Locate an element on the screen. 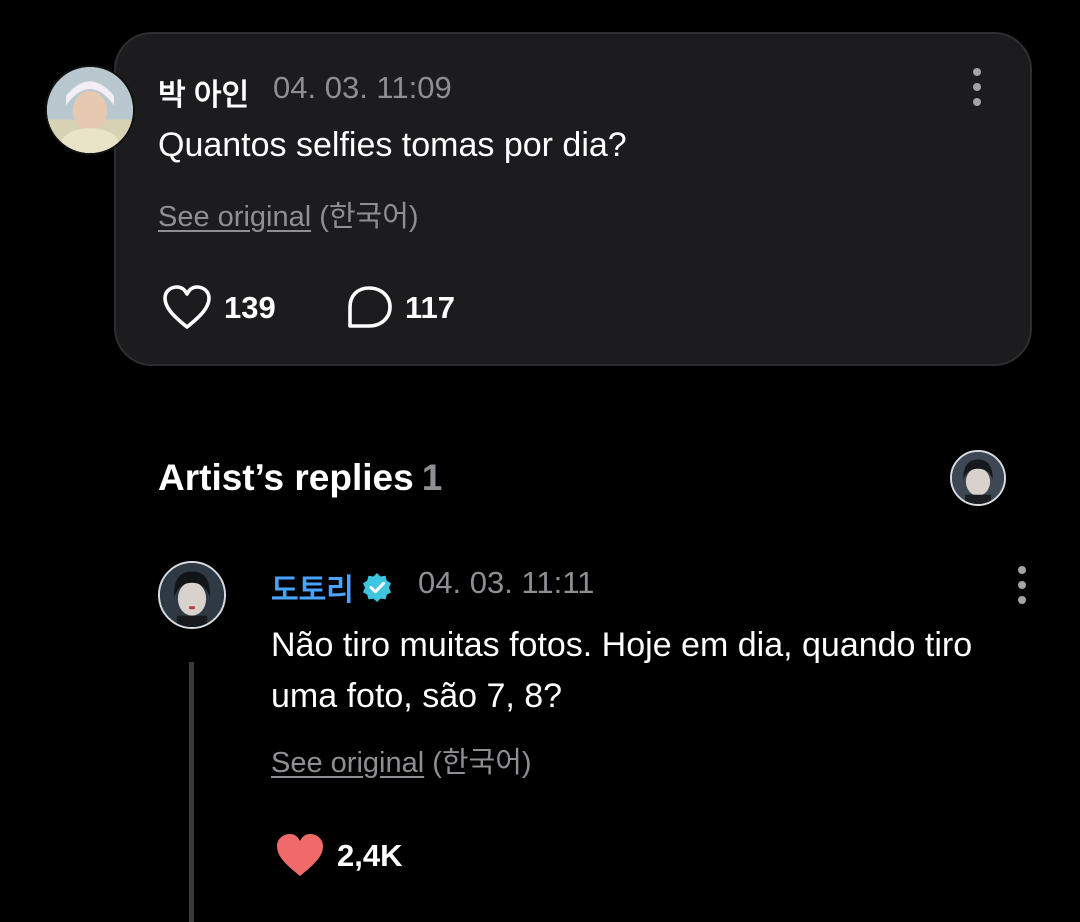 Image resolution: width=1080 pixels, height=922 pixels. heart-filled-icon is located at coordinates (300, 855).